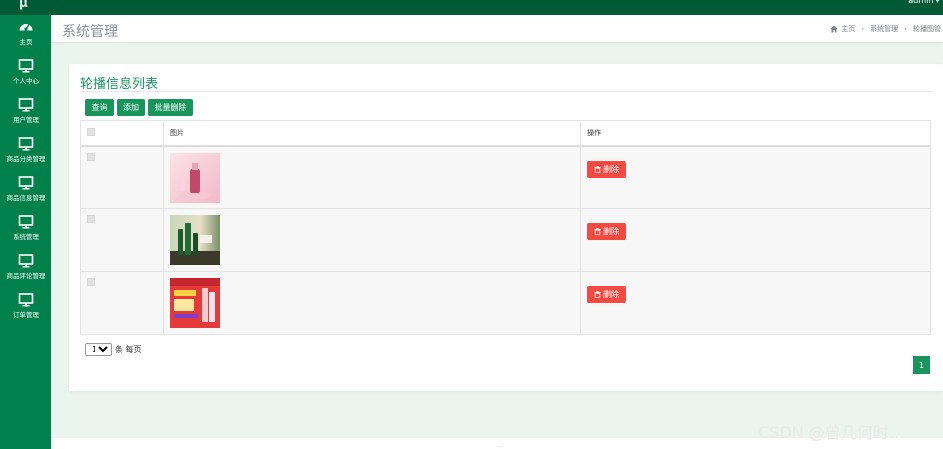  Describe the element at coordinates (505, 91) in the screenshot. I see `divider` at that location.